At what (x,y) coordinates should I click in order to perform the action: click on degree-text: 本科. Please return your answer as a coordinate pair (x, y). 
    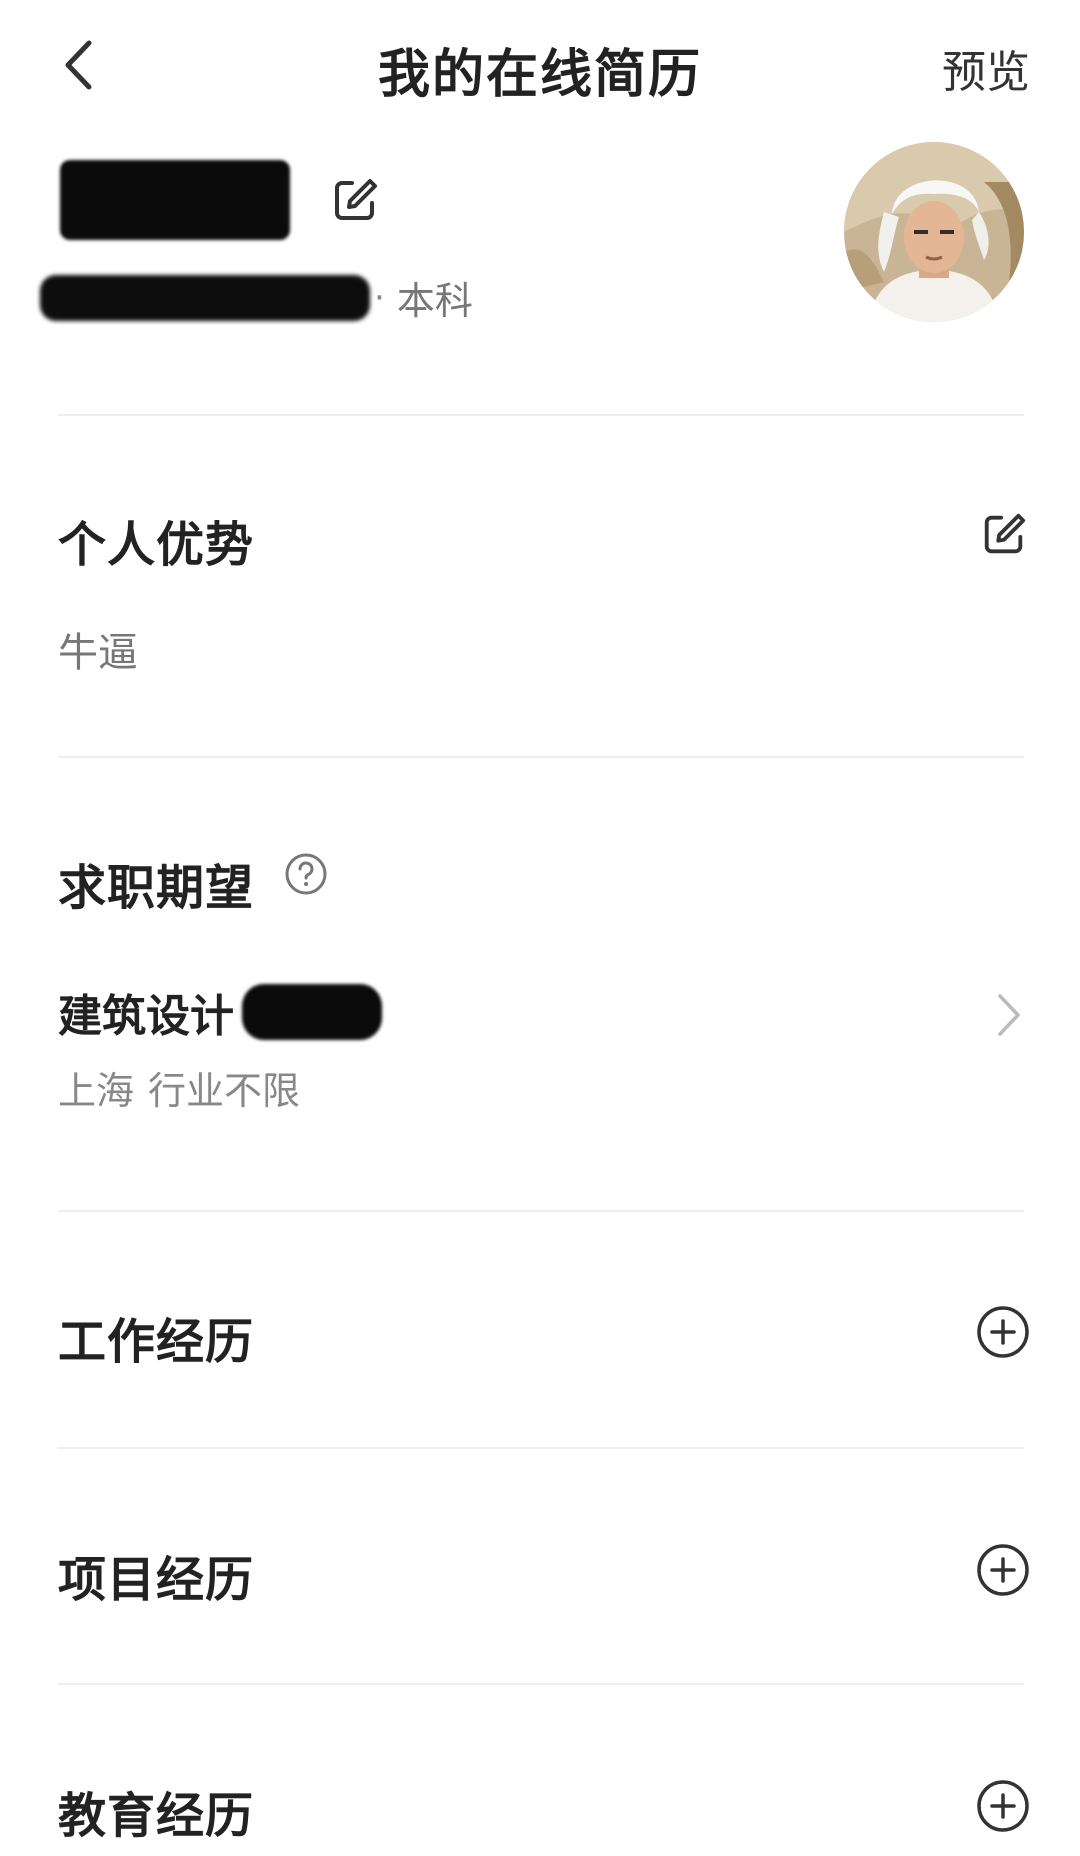
    Looking at the image, I should click on (434, 301).